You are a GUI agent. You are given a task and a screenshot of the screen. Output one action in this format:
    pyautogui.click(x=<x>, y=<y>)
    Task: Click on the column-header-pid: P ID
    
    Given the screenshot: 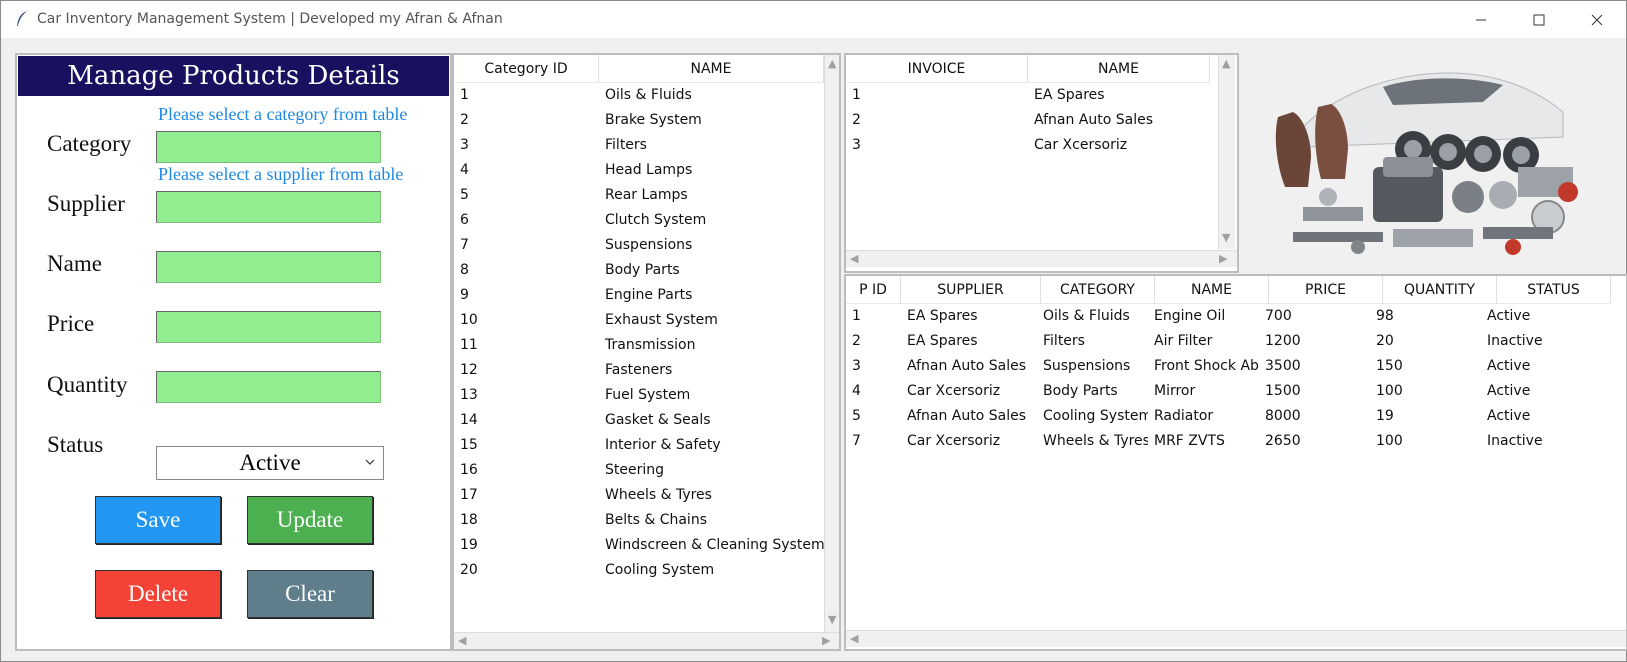 What is the action you would take?
    pyautogui.click(x=873, y=290)
    